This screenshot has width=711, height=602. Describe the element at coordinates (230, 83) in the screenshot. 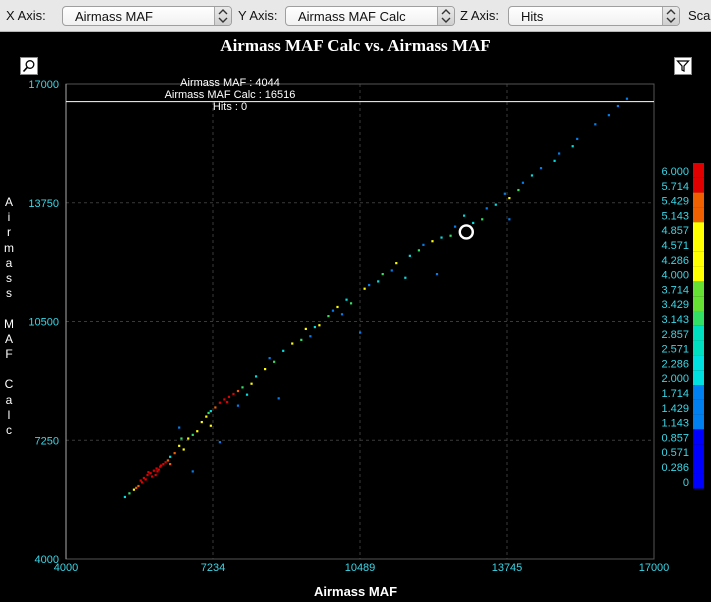

I see `hover-x-value: Airmass MAF : 4044` at that location.